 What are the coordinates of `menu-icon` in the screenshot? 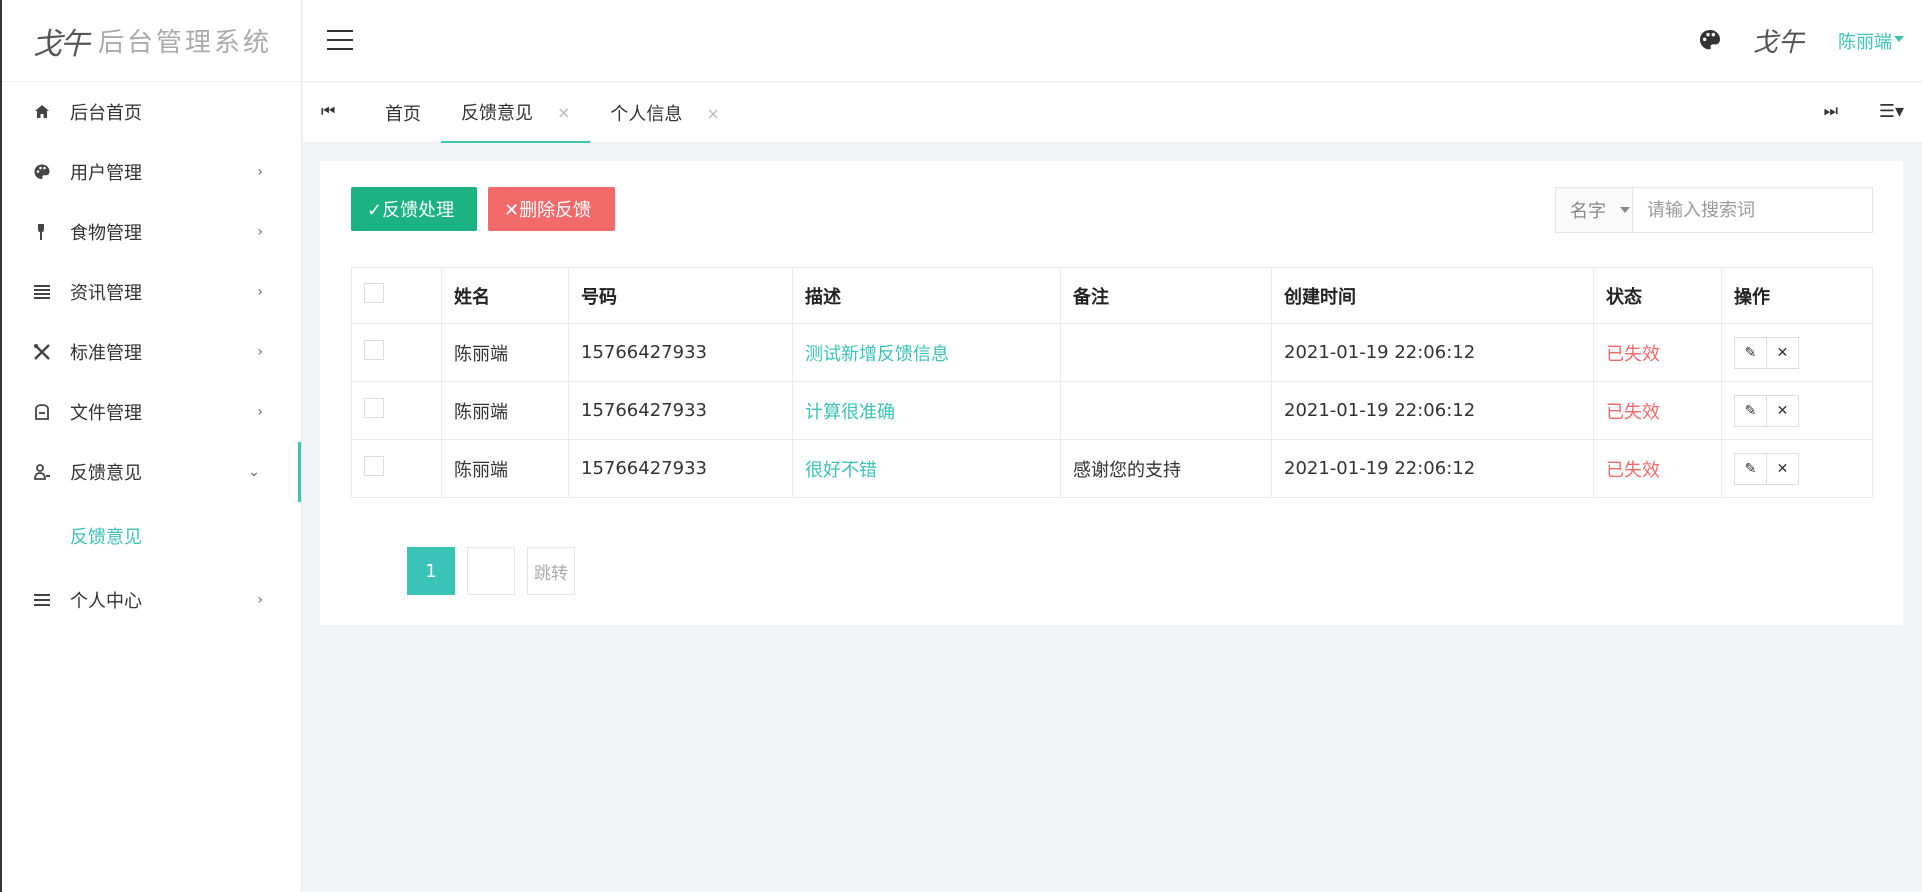 It's located at (42, 600).